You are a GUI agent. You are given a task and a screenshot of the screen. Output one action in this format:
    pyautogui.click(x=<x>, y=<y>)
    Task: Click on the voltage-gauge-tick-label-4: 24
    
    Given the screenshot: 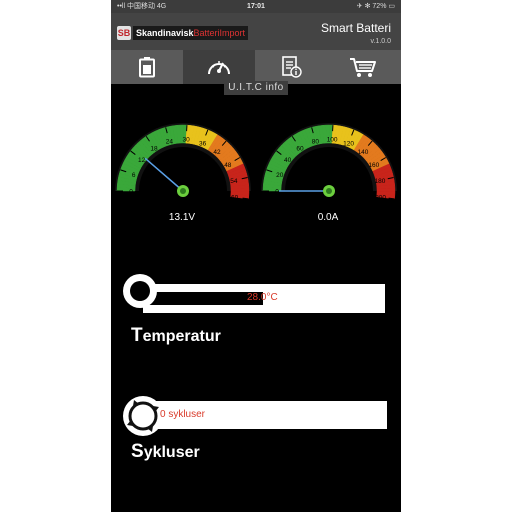 What is the action you would take?
    pyautogui.click(x=170, y=141)
    